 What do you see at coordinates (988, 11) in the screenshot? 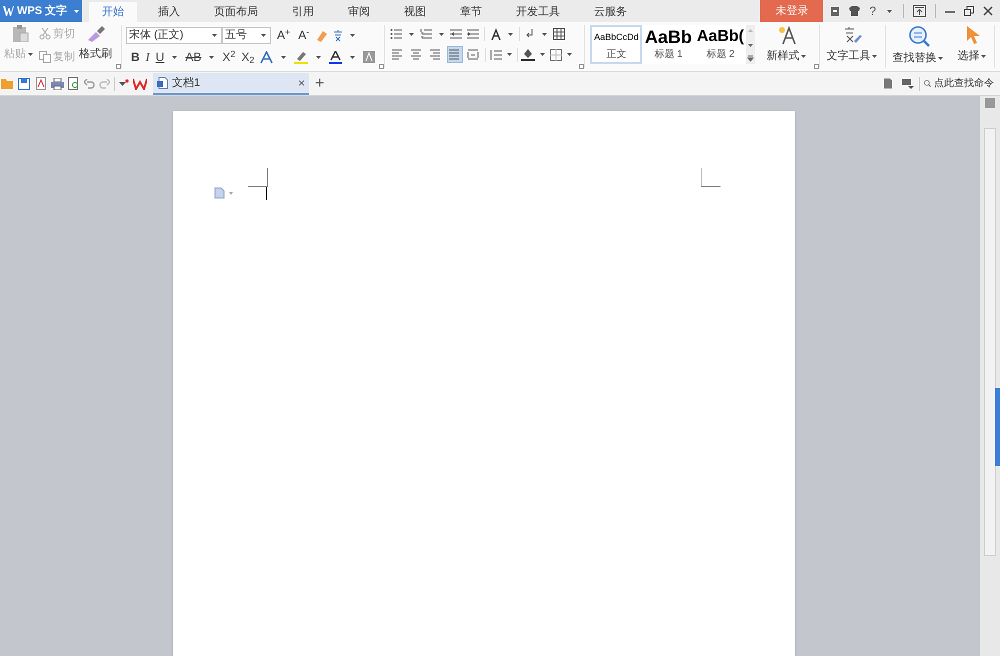
I see `close-icon` at bounding box center [988, 11].